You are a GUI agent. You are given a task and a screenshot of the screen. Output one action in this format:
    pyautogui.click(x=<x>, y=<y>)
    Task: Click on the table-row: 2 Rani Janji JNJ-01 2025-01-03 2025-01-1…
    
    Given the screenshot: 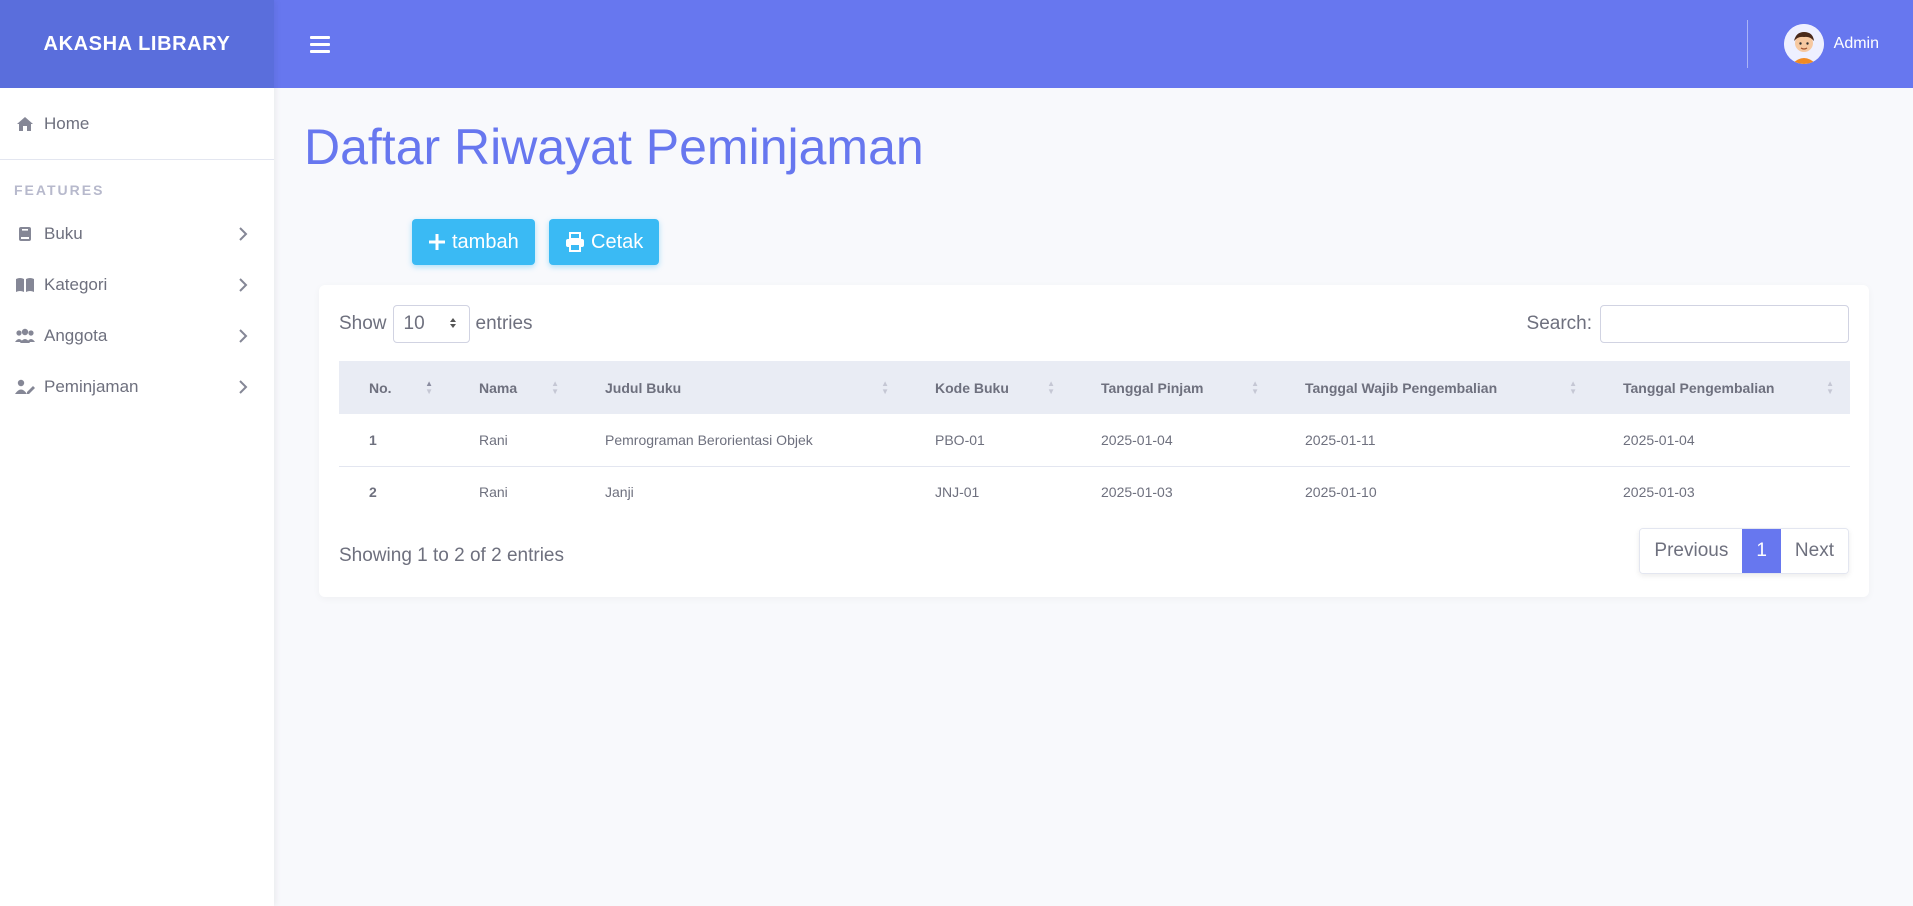 What is the action you would take?
    pyautogui.click(x=1094, y=492)
    